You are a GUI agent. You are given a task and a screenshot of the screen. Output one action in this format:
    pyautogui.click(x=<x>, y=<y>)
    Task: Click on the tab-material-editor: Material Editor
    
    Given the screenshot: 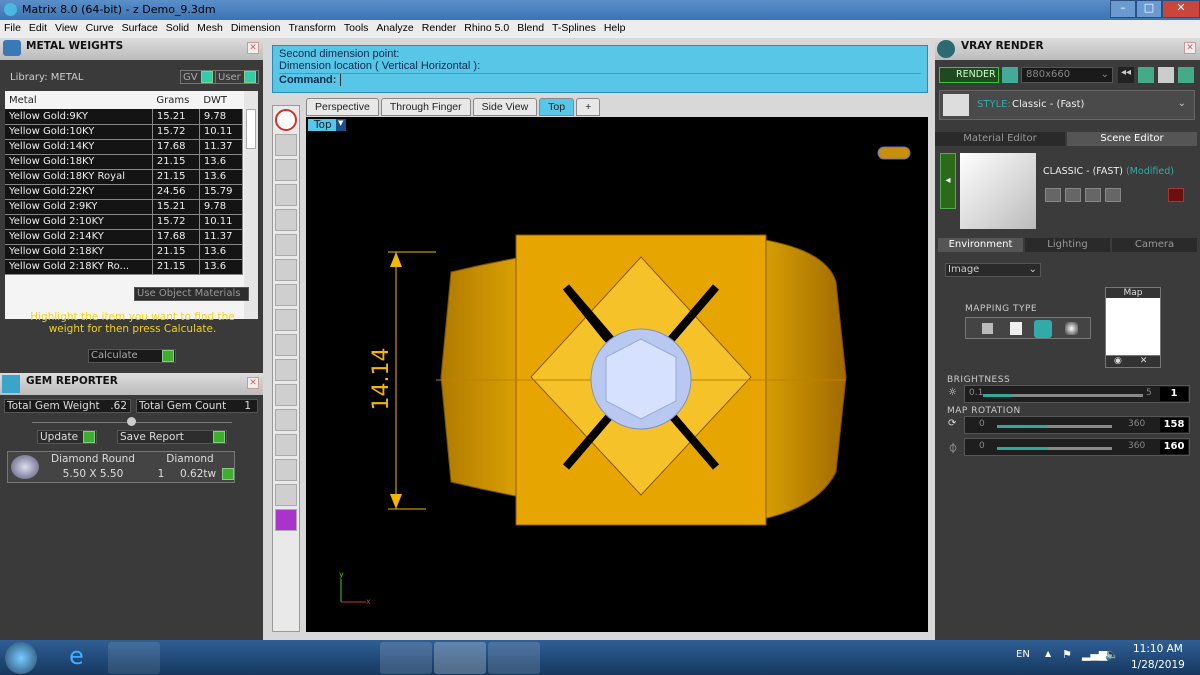 What is the action you would take?
    pyautogui.click(x=1000, y=139)
    